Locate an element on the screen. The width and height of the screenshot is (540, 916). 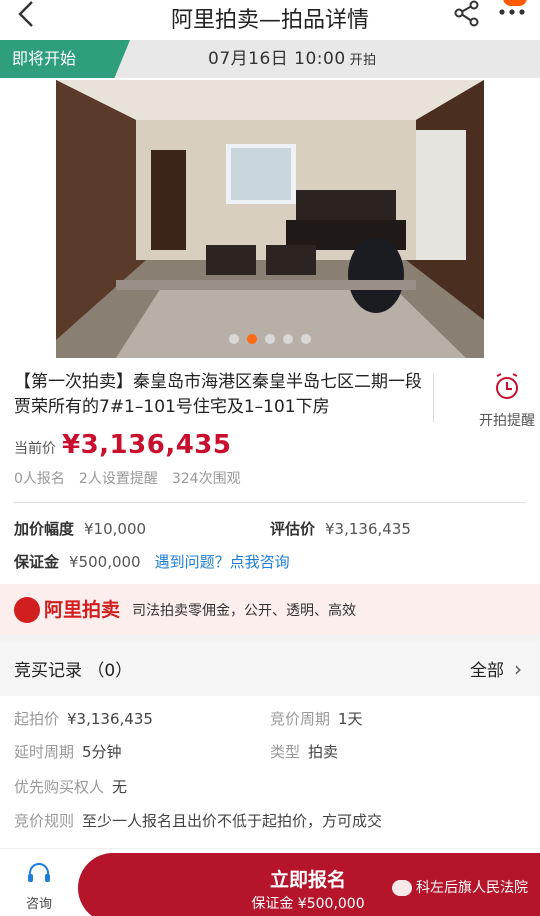
bid-rule-row: 竞价规则 至少一人报名且出价不低于起拍价，方可成交 is located at coordinates (198, 820).